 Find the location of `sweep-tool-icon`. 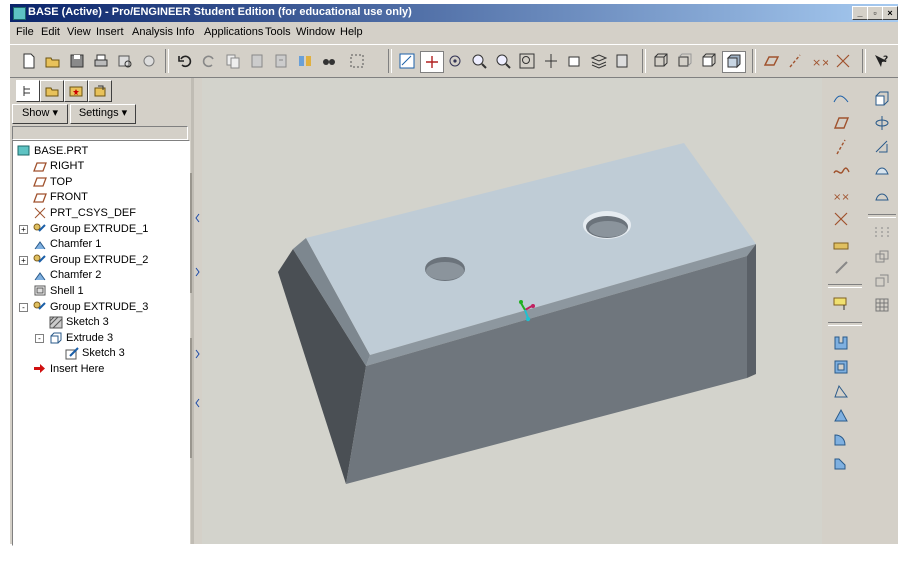

sweep-tool-icon is located at coordinates (841, 463).